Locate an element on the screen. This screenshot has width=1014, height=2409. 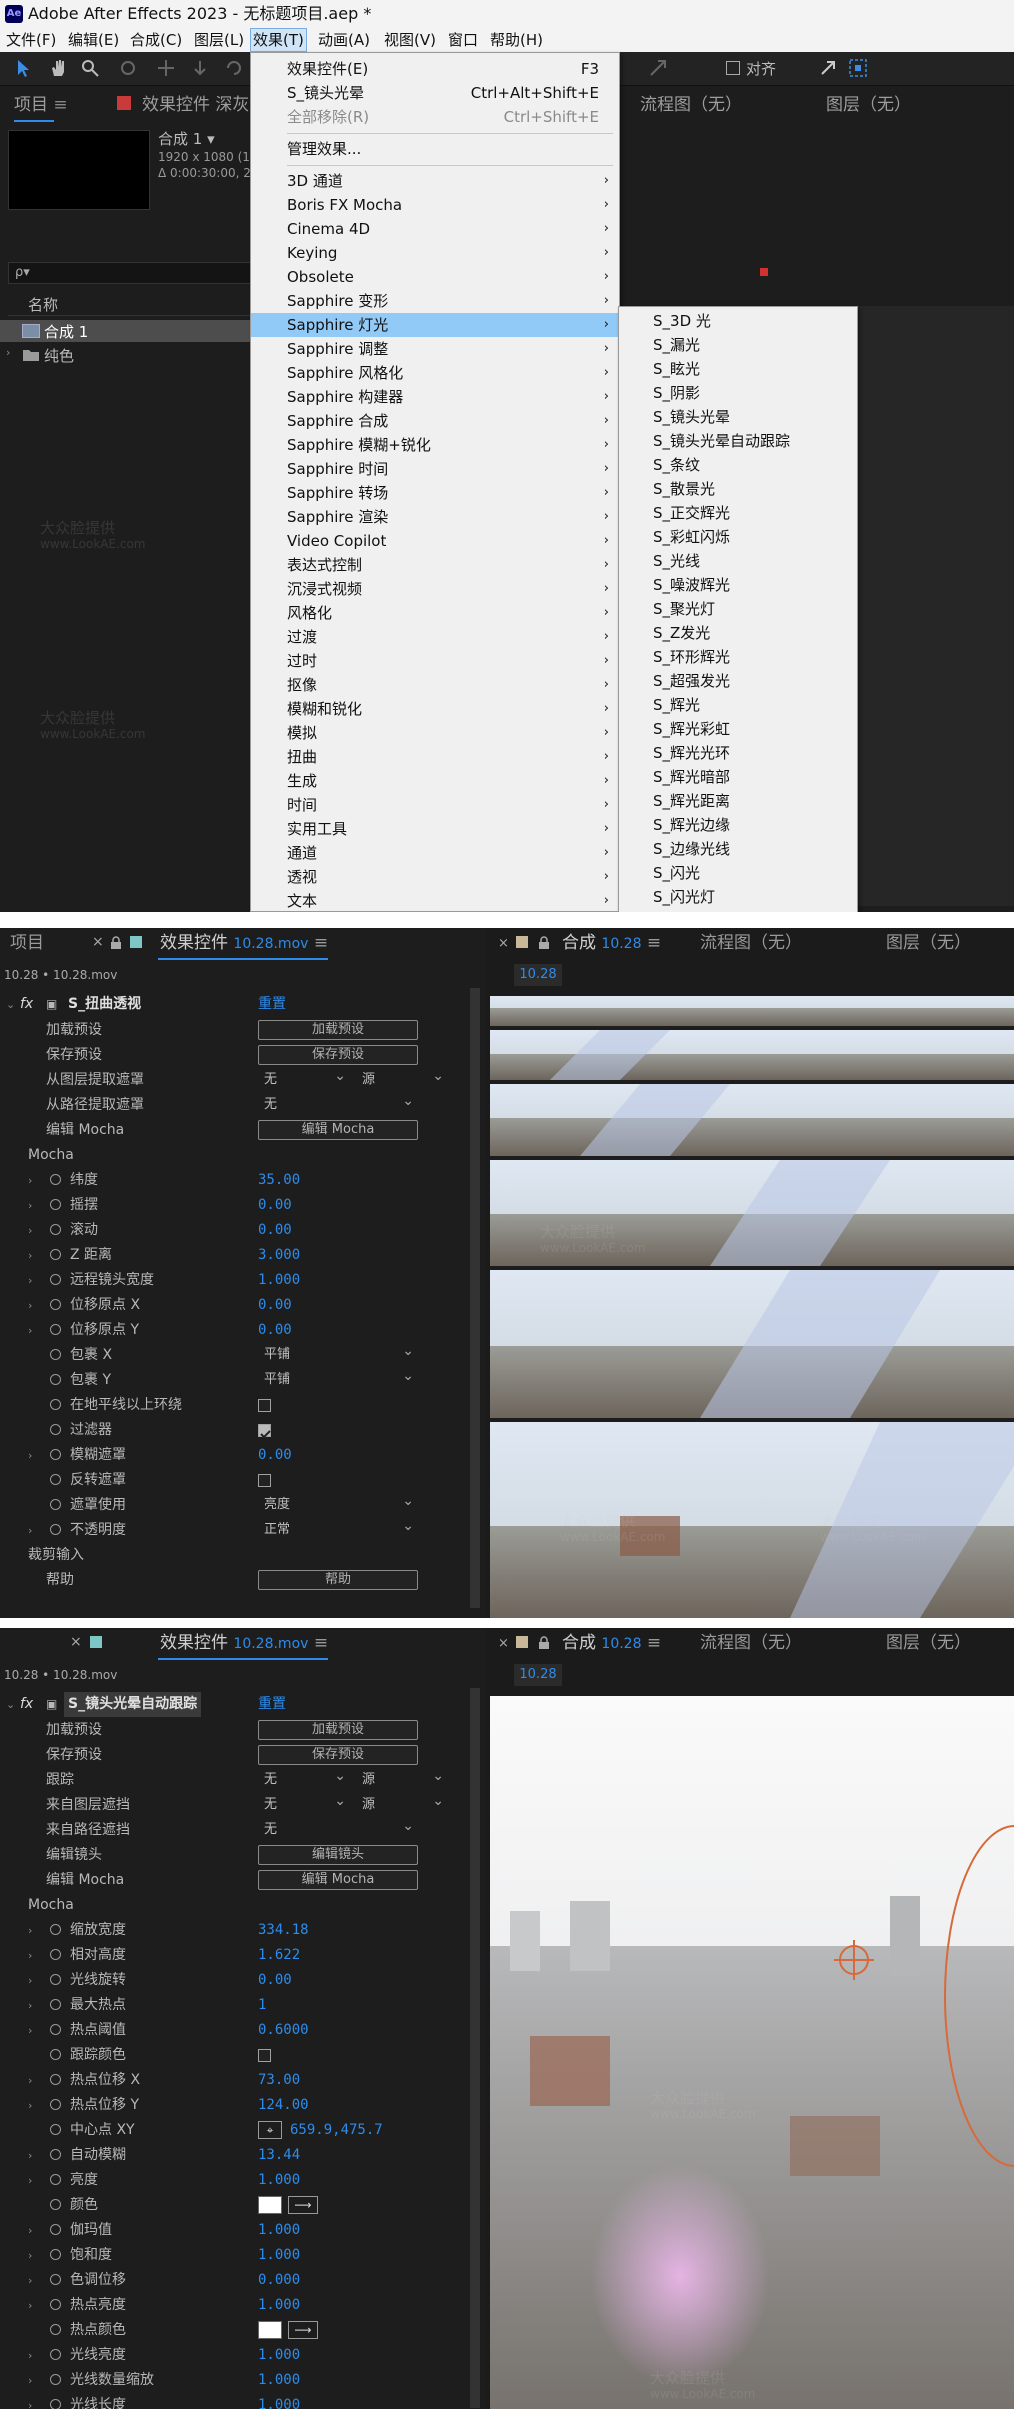
param-row-max_hot: › 最大热点 1 is located at coordinates (235, 2005).